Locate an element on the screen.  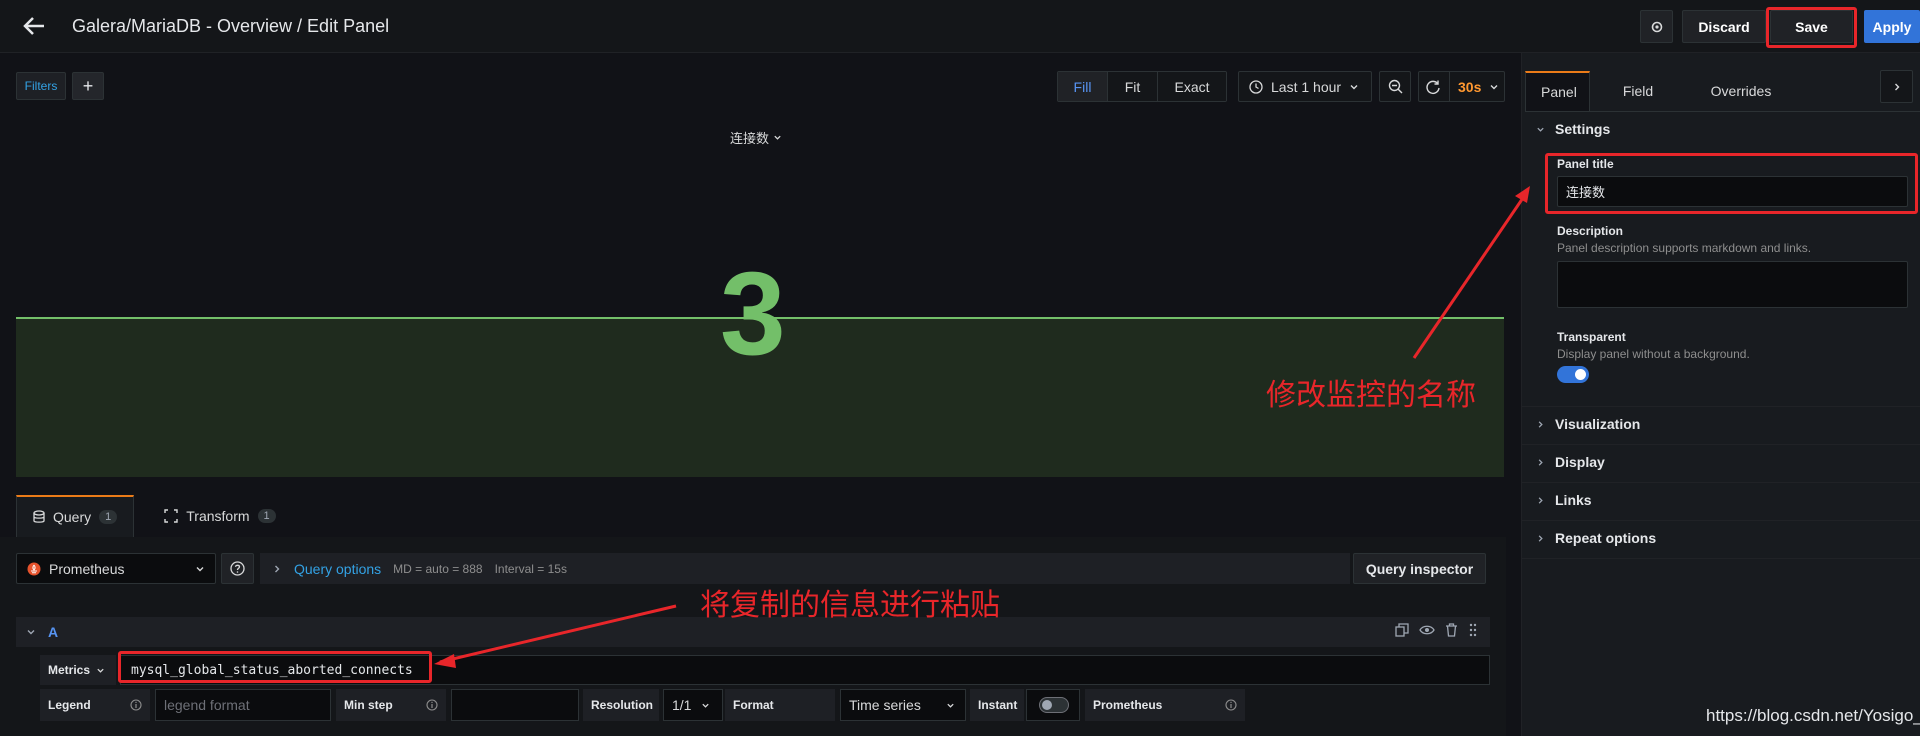
transparent-hint: Display panel without a background. is located at coordinates (1653, 354).